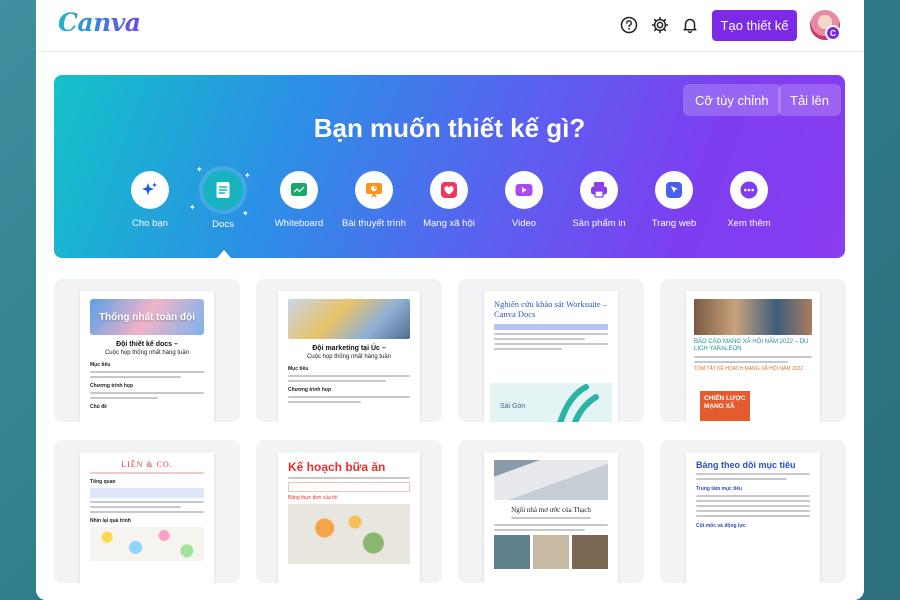 The height and width of the screenshot is (600, 900). I want to click on template-card: Ngôi nhà mơ ước của Thạch, so click(551, 511).